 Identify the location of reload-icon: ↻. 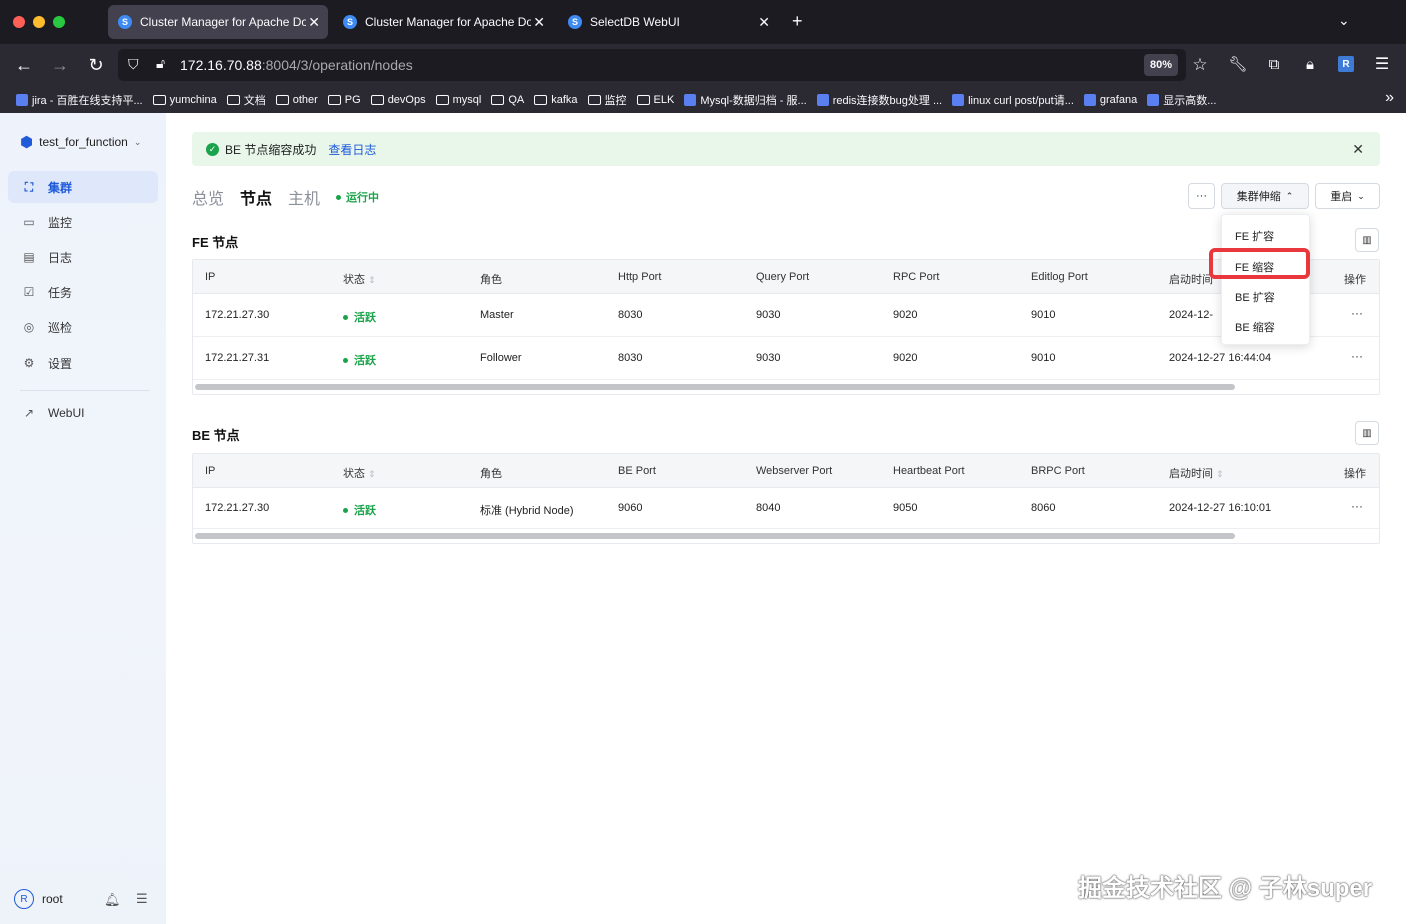
(96, 65).